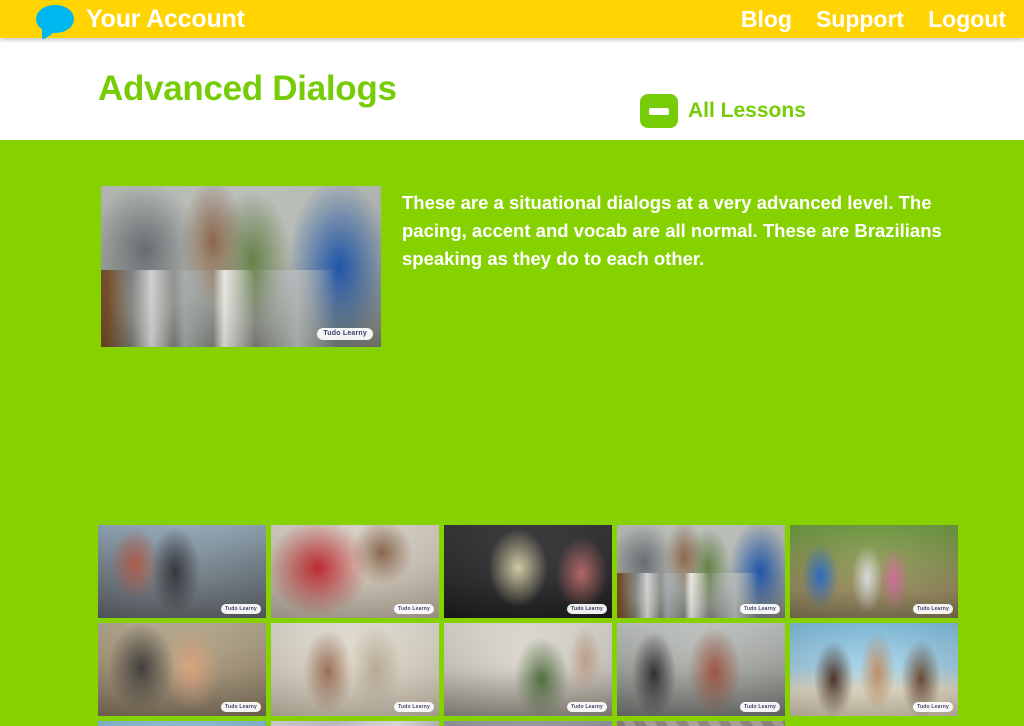 The height and width of the screenshot is (726, 1024). I want to click on nav-links: Blog Support Logout, so click(873, 19).